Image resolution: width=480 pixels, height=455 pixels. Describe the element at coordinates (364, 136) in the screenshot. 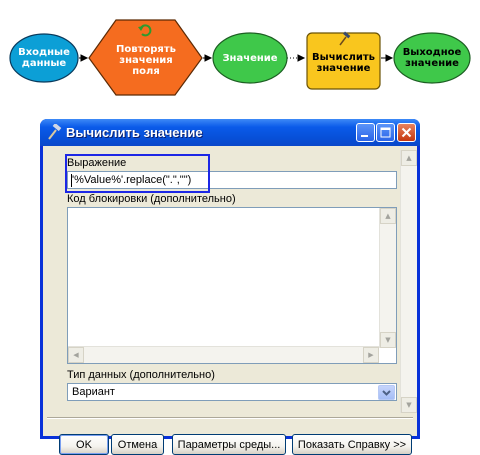

I see `minimize-icon` at that location.